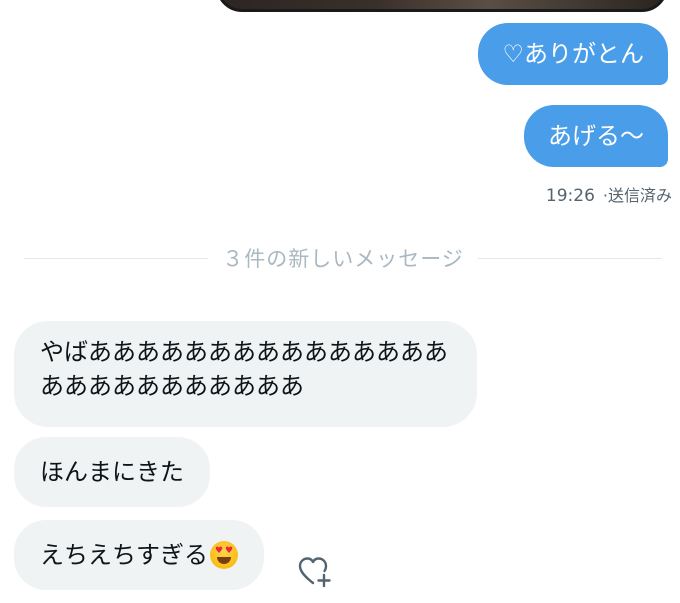  I want to click on media-preview, so click(442, 6).